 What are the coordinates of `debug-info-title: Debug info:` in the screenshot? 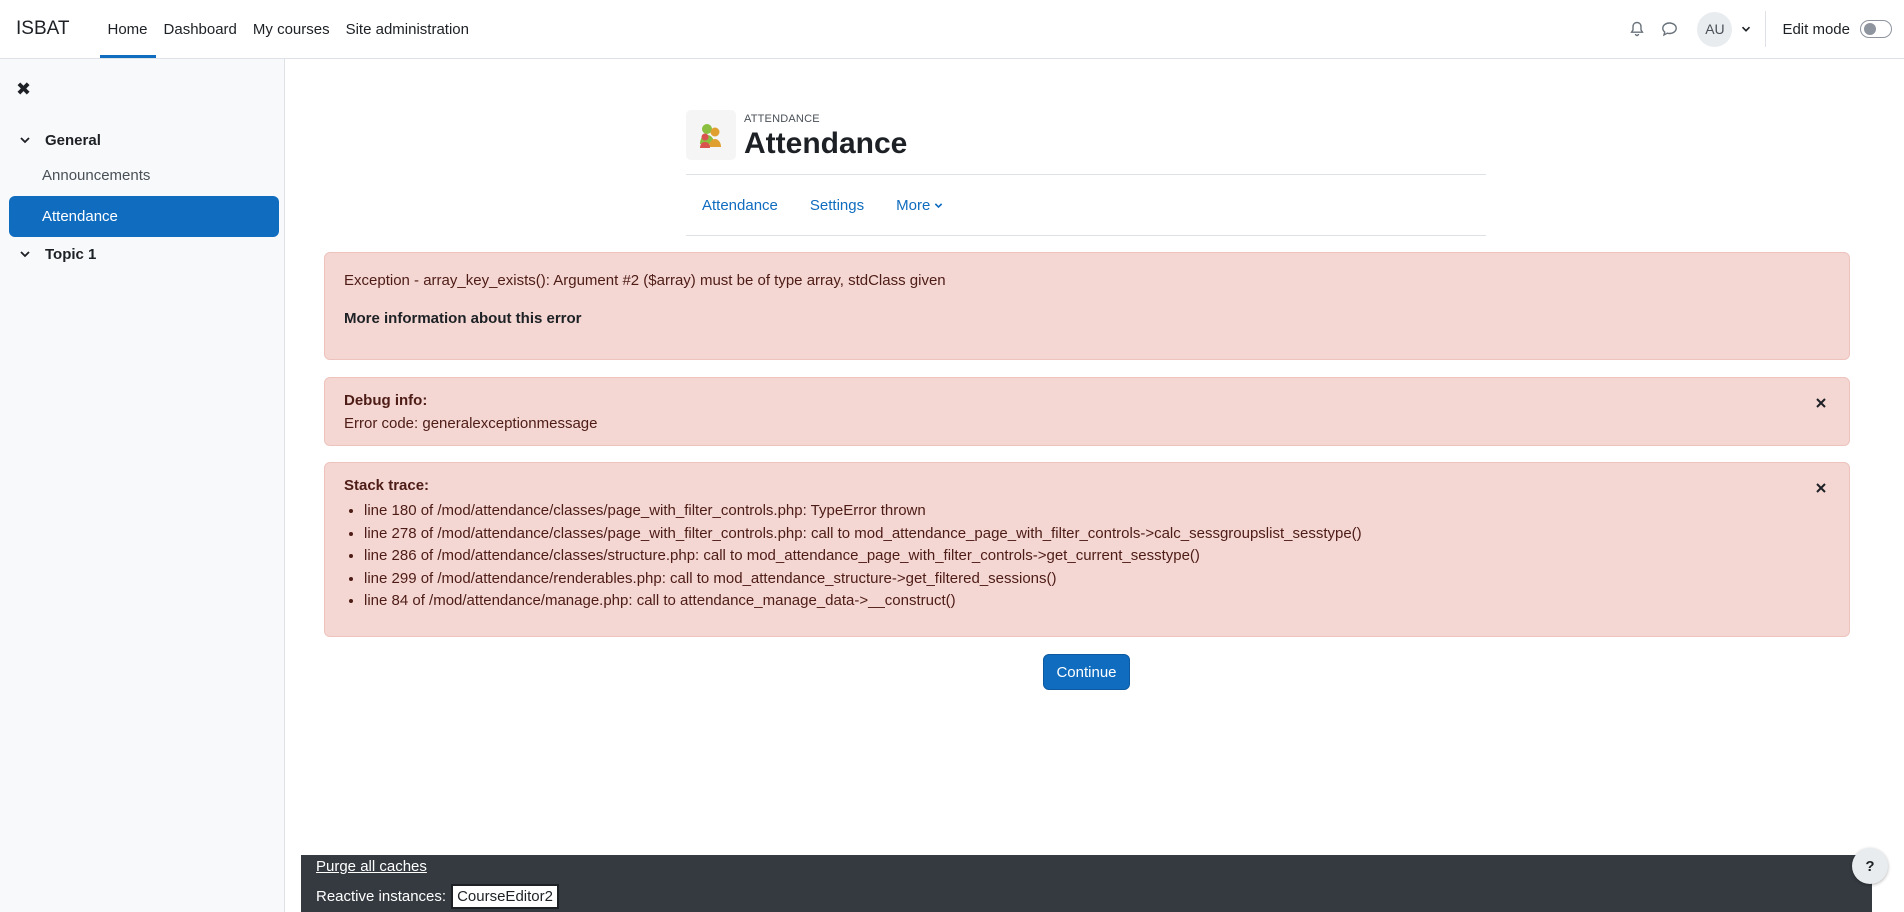 It's located at (386, 400).